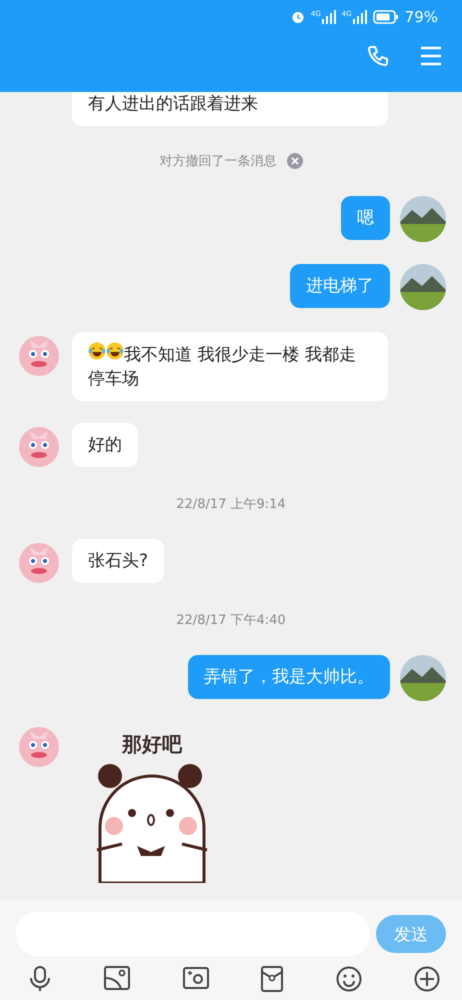 Image resolution: width=462 pixels, height=1000 pixels. What do you see at coordinates (294, 161) in the screenshot?
I see `close-icon` at bounding box center [294, 161].